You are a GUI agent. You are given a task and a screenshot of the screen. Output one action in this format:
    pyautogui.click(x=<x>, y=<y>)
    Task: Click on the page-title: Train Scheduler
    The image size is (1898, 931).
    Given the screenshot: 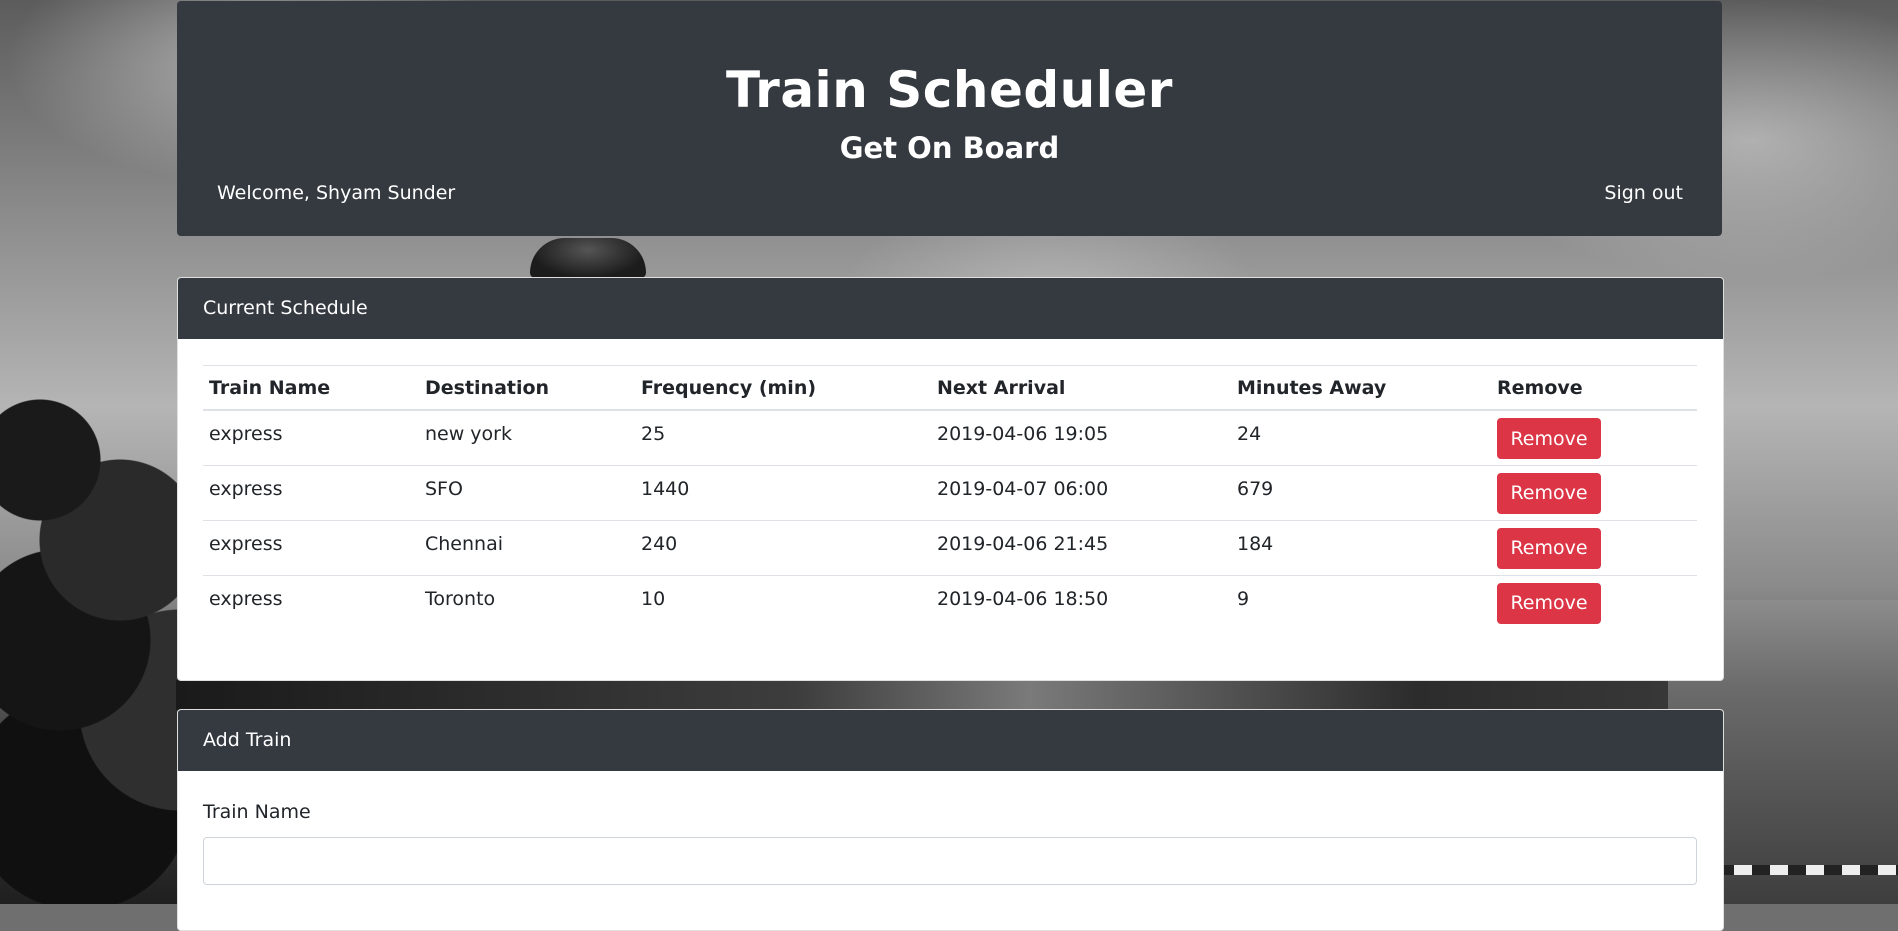 What is the action you would take?
    pyautogui.click(x=949, y=90)
    